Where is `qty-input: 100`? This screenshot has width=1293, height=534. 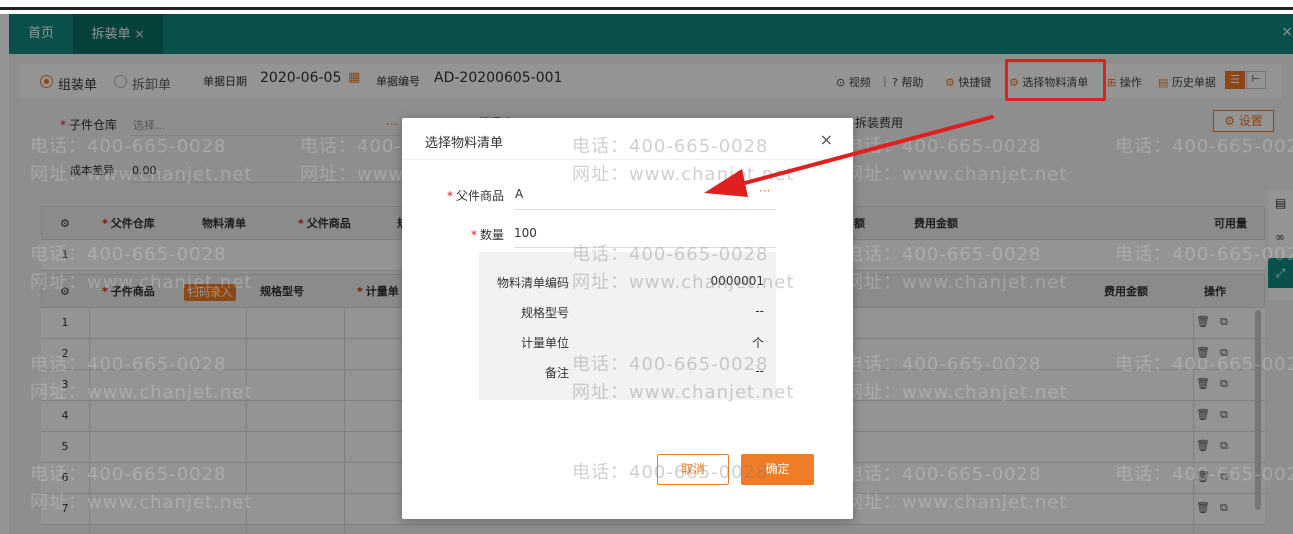
qty-input: 100 is located at coordinates (525, 233).